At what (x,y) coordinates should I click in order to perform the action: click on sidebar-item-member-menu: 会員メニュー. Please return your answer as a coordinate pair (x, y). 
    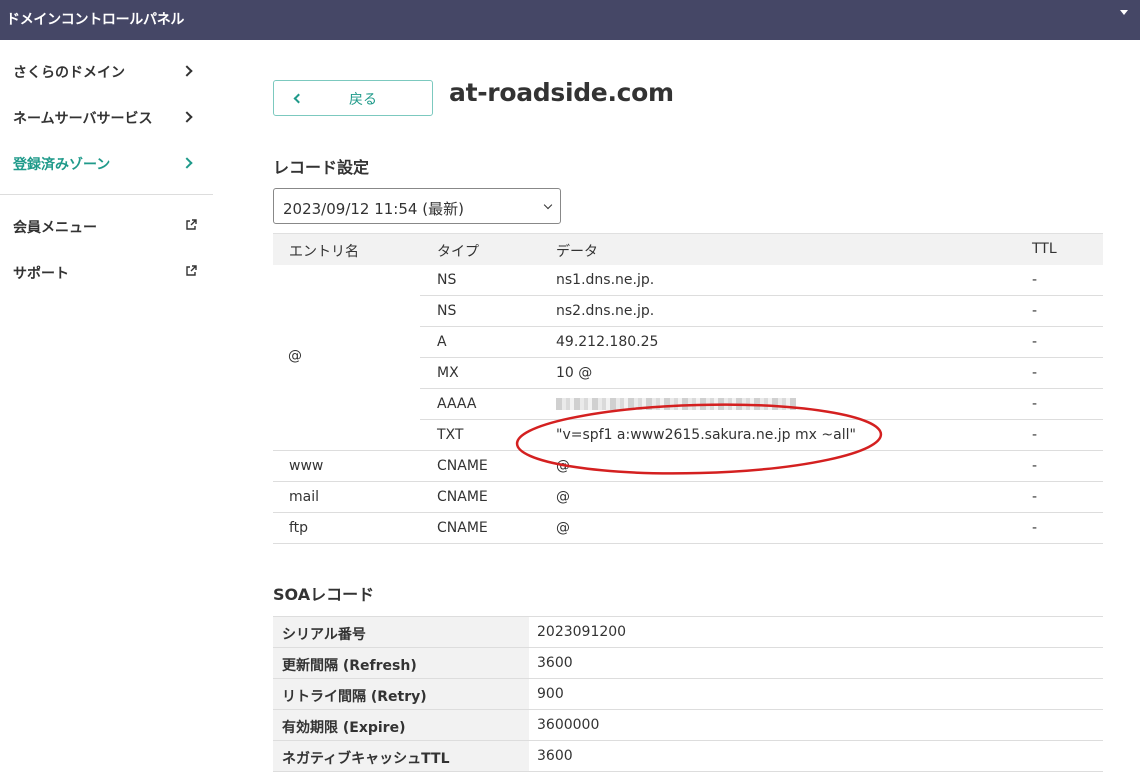
    Looking at the image, I should click on (106, 226).